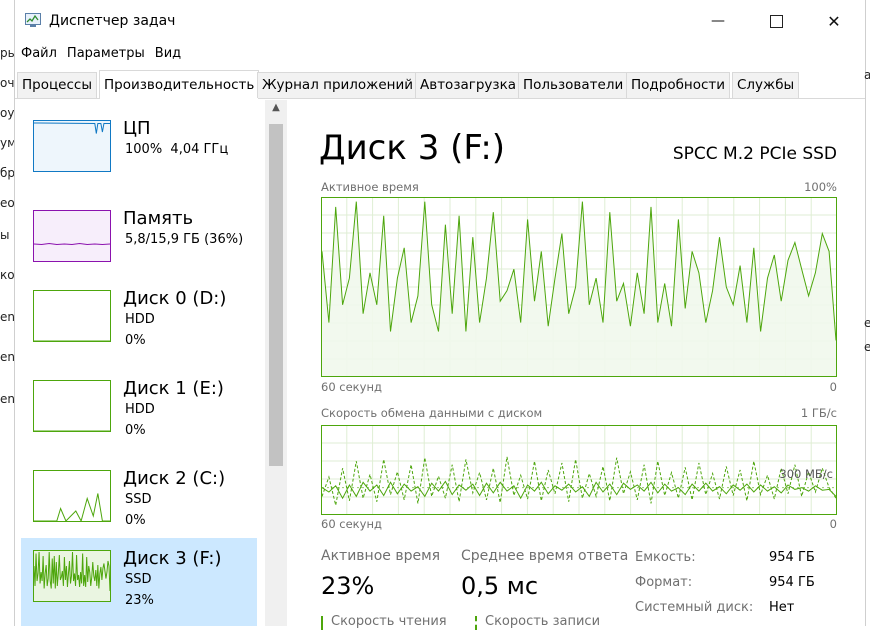 The image size is (870, 630). Describe the element at coordinates (573, 85) in the screenshot. I see `tab-users: Пользователи` at that location.